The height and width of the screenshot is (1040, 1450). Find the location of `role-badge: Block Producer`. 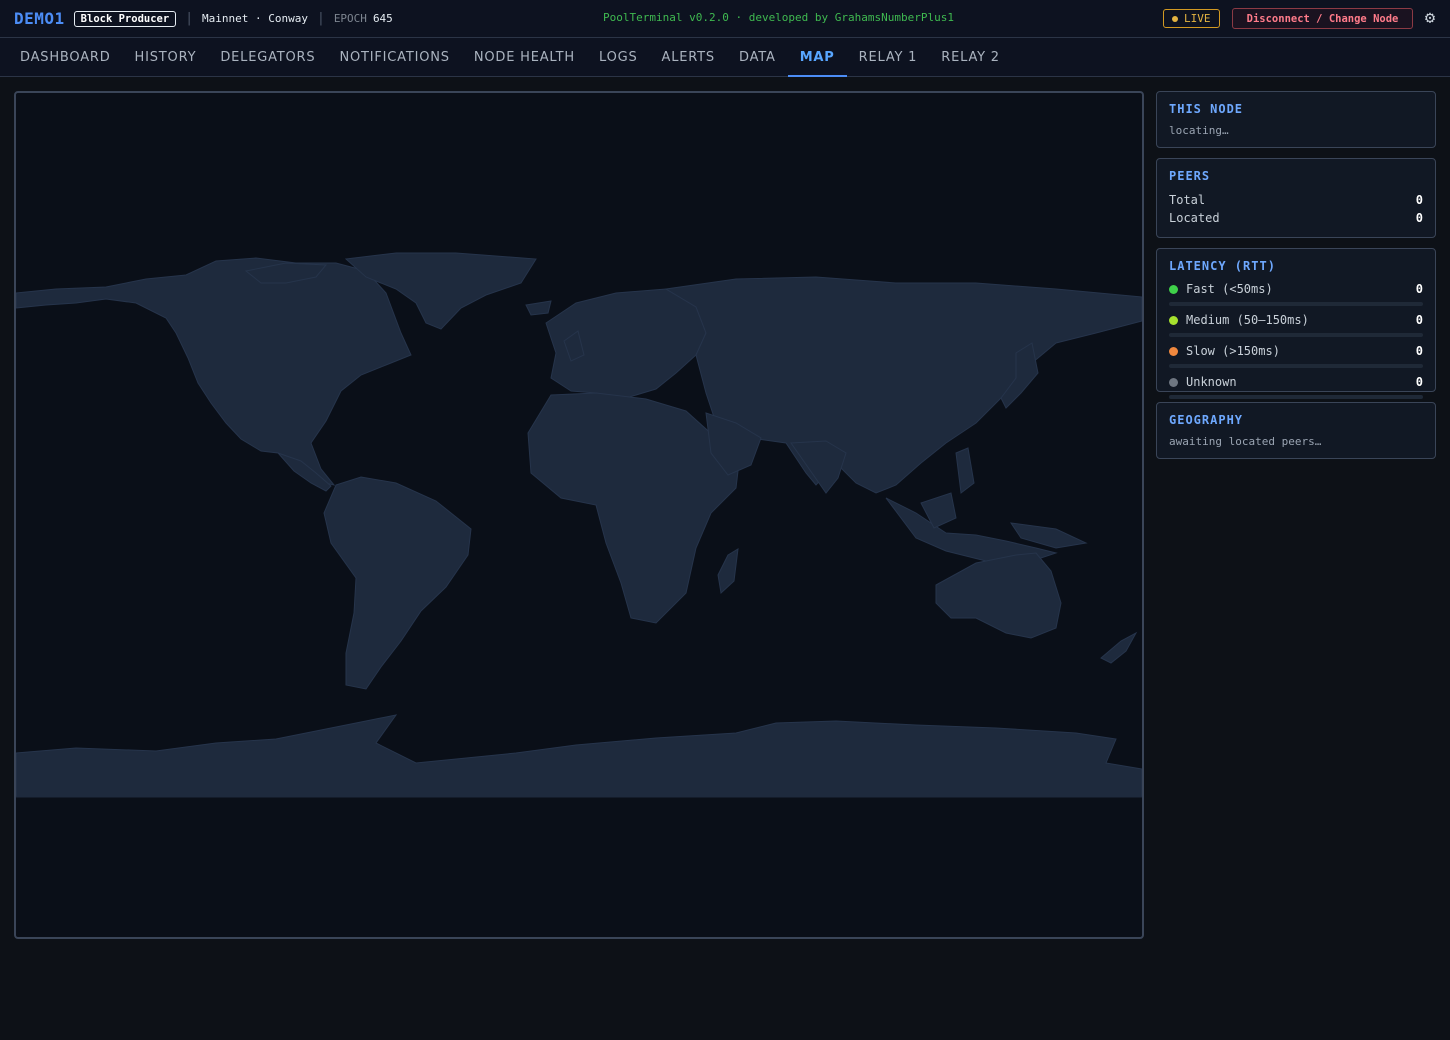

role-badge: Block Producer is located at coordinates (125, 18).